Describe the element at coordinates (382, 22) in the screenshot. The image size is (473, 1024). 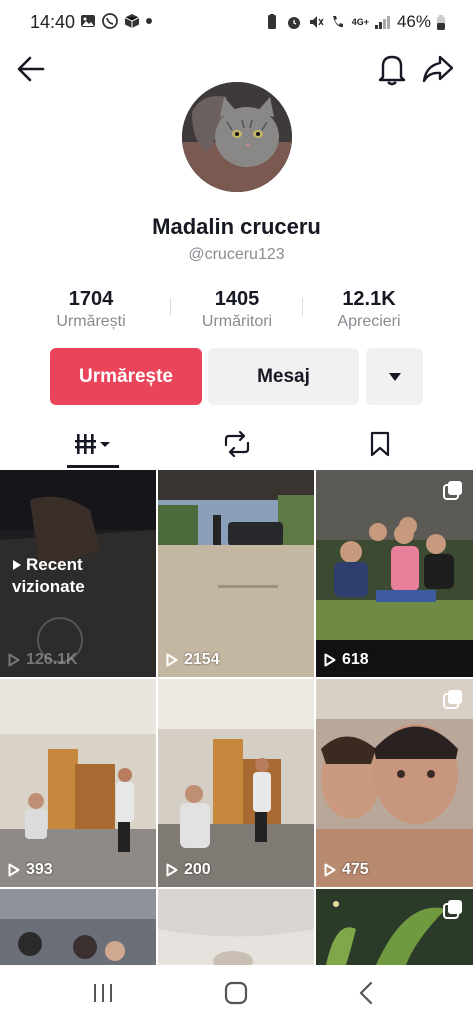
I see `signal-icon` at that location.